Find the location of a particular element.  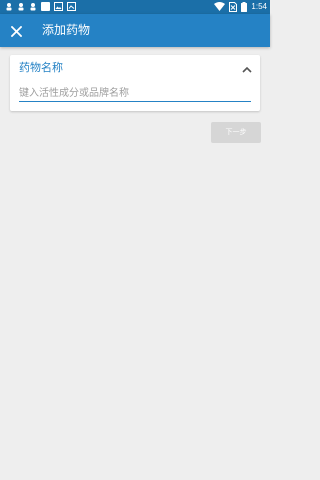

status-time: 1:54 is located at coordinates (259, 6).